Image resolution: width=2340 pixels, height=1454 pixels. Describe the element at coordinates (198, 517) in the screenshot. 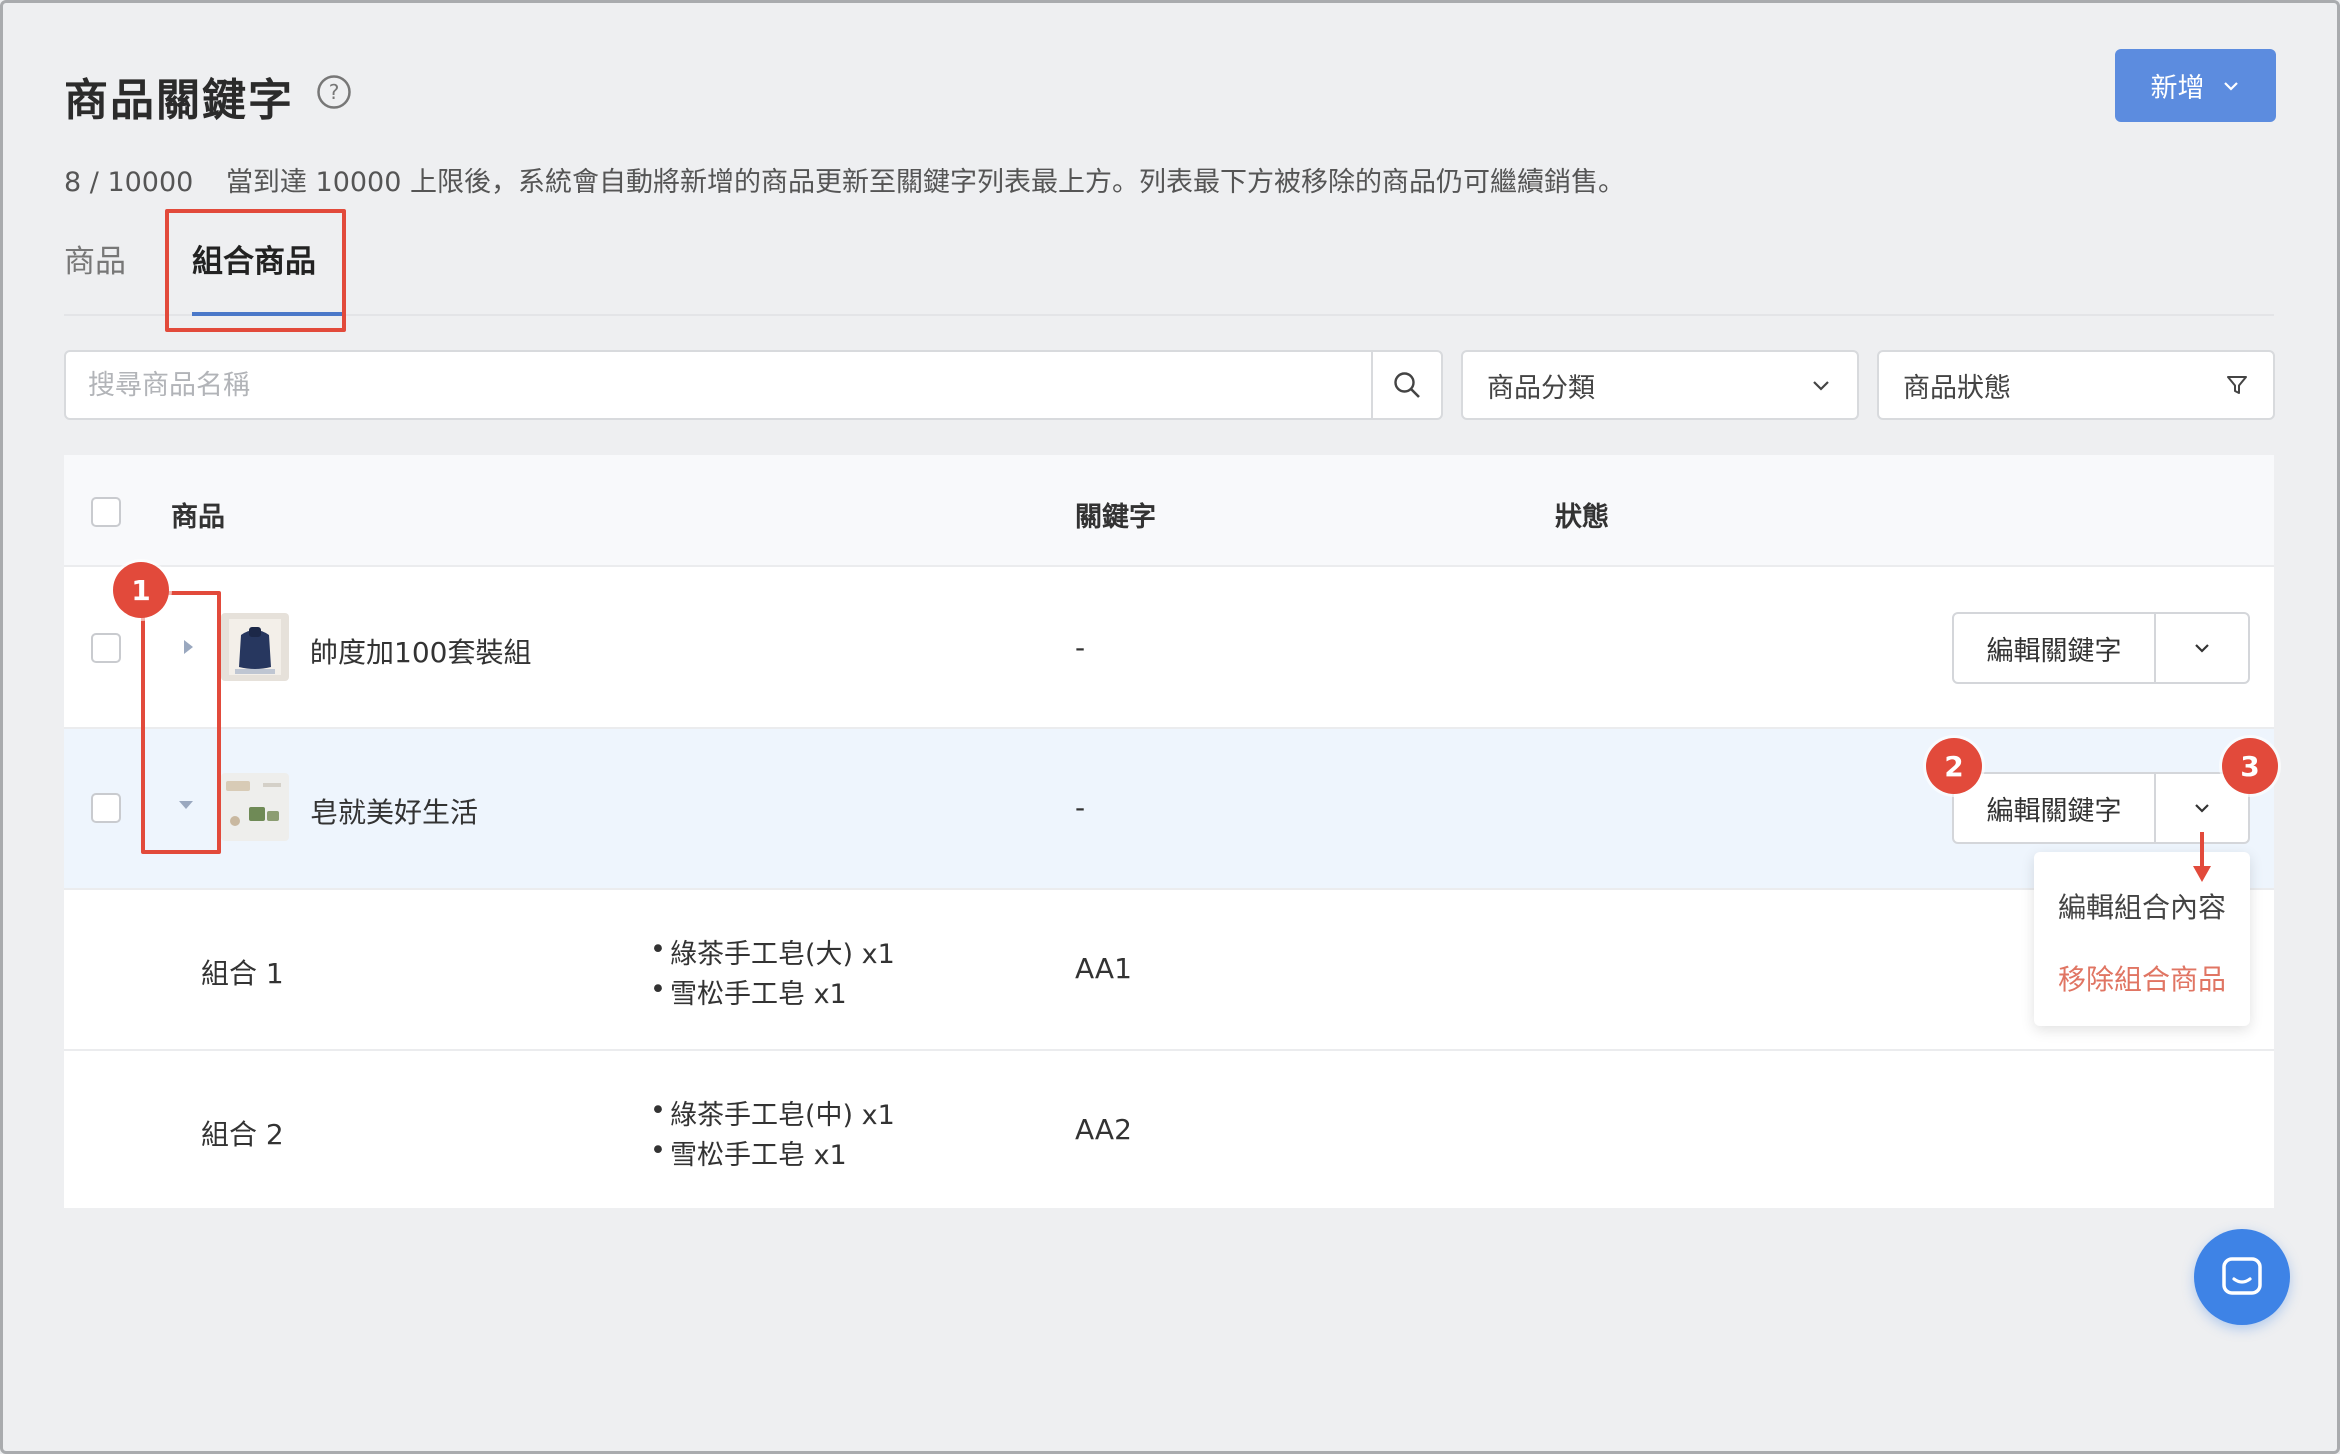

I see `column-product: 商品` at that location.